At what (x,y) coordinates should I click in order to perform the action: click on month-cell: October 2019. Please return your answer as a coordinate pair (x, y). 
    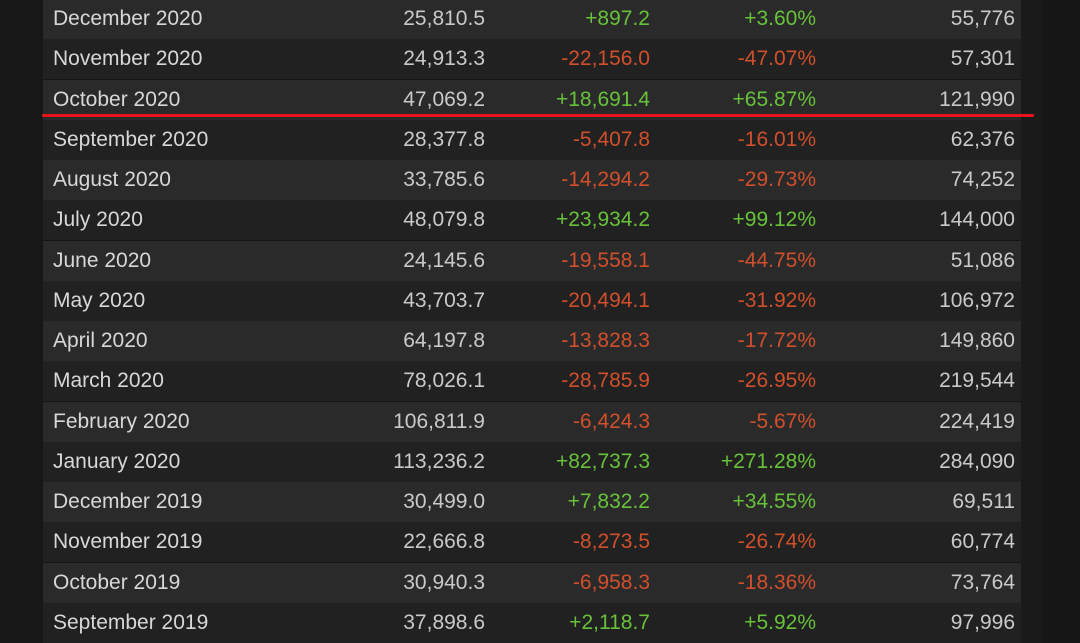
    Looking at the image, I should click on (117, 582).